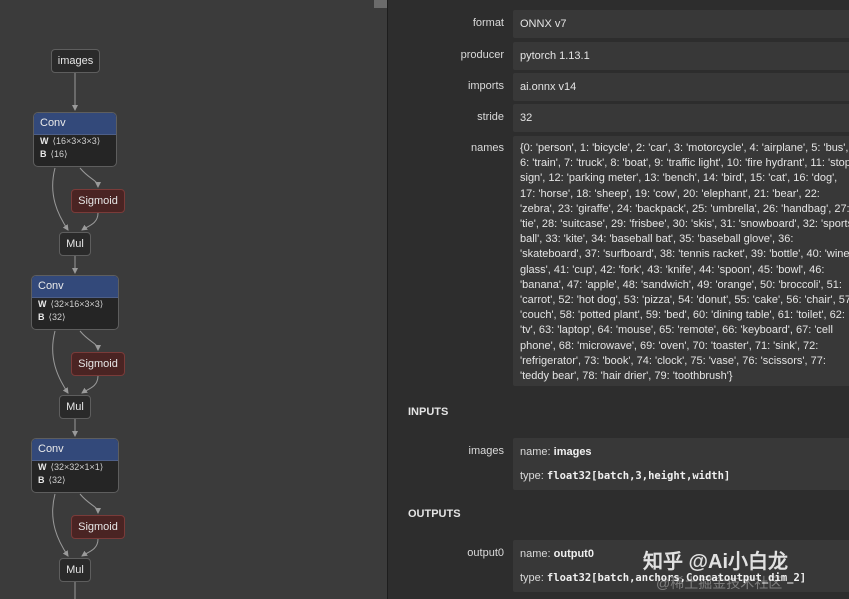  Describe the element at coordinates (428, 412) in the screenshot. I see `inputs-heading: INPUTS` at that location.